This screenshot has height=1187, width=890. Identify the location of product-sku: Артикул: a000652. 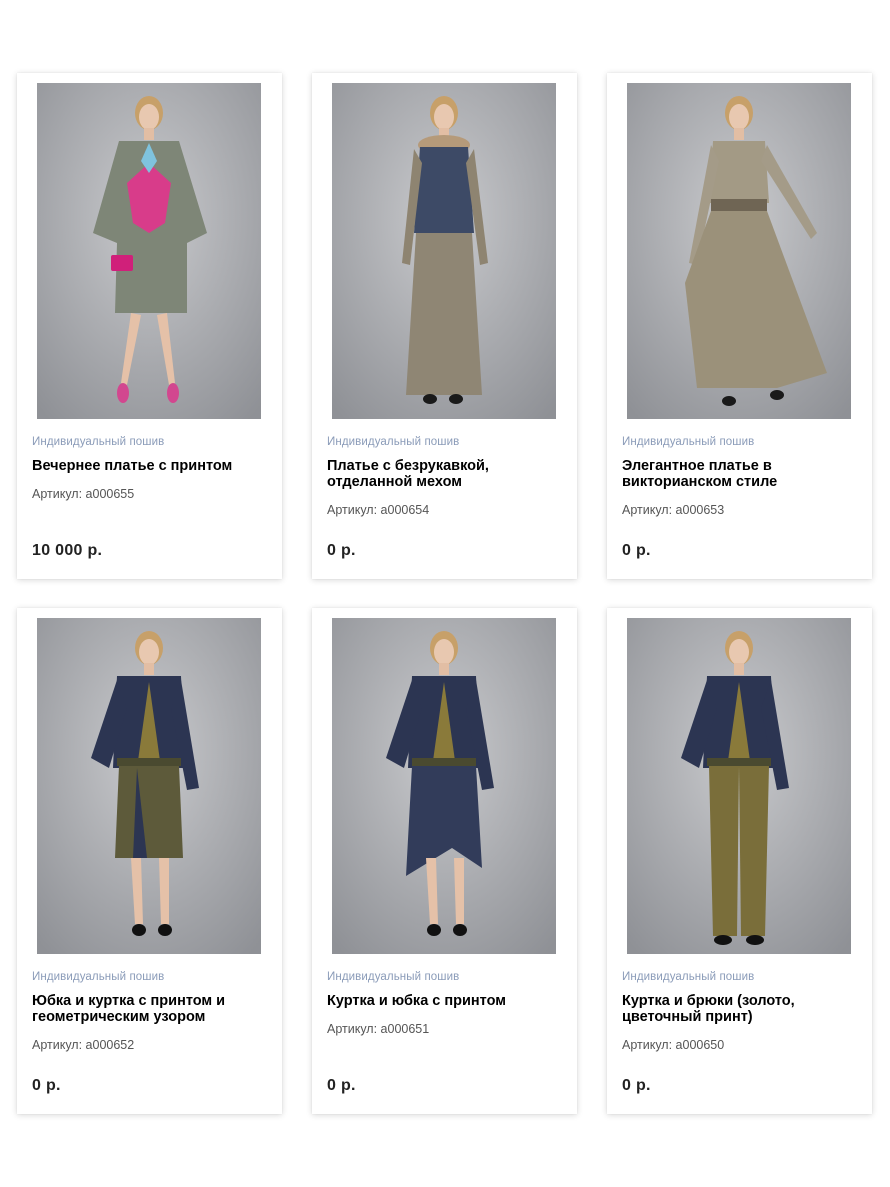
(83, 1045).